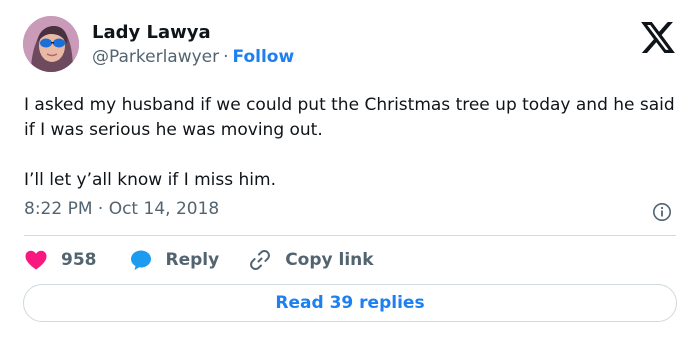 Image resolution: width=700 pixels, height=349 pixels. I want to click on copy-link-label: Copy link, so click(329, 260).